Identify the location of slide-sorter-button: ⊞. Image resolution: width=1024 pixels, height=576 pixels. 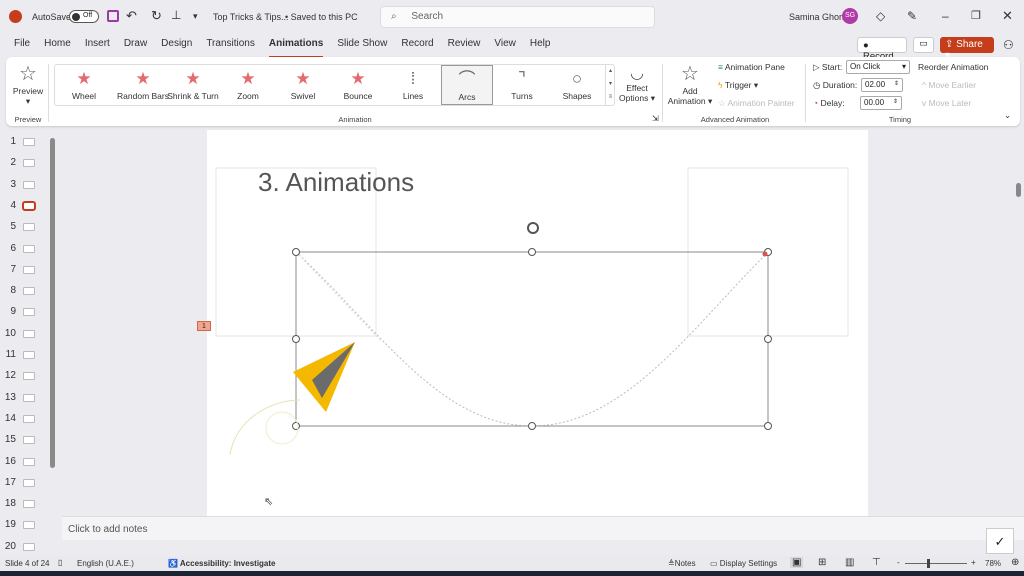
(822, 562).